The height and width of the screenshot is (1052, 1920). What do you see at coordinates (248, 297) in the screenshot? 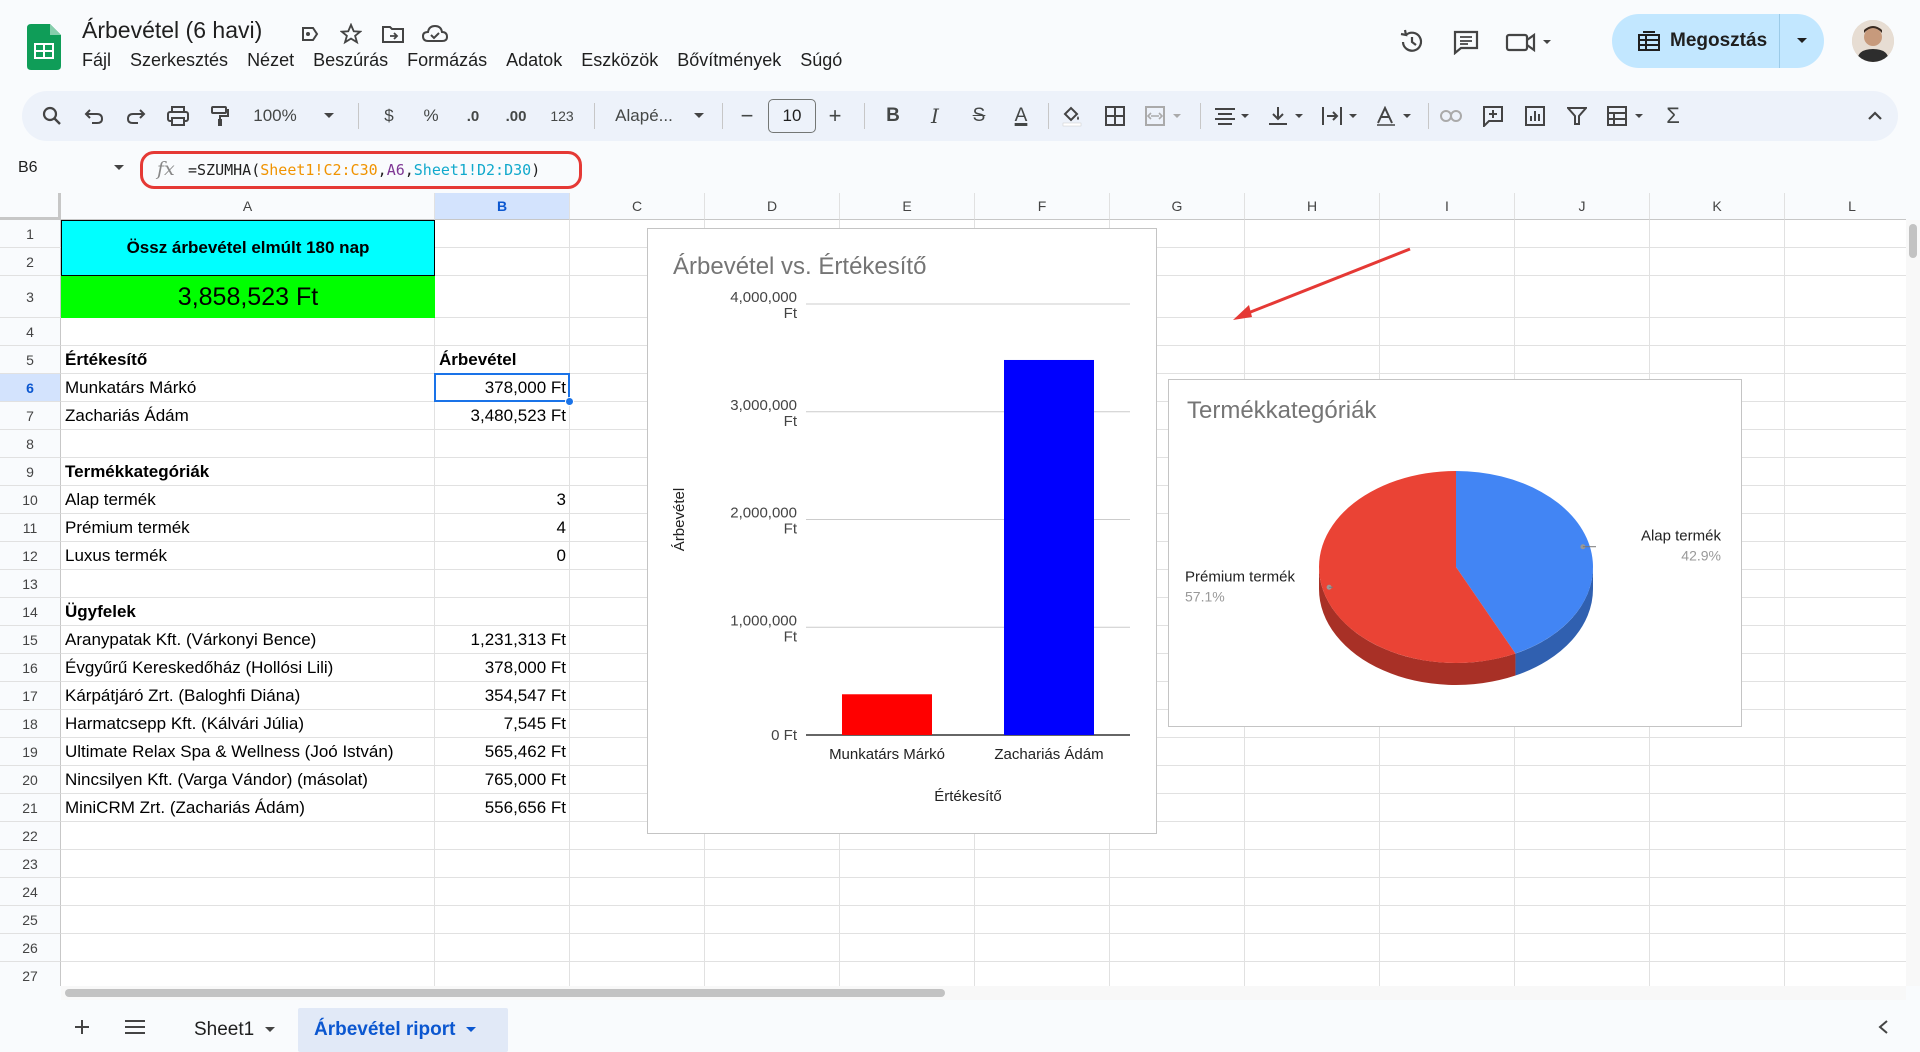
I see `total-revenue-cell: 3,858,523 Ft` at bounding box center [248, 297].